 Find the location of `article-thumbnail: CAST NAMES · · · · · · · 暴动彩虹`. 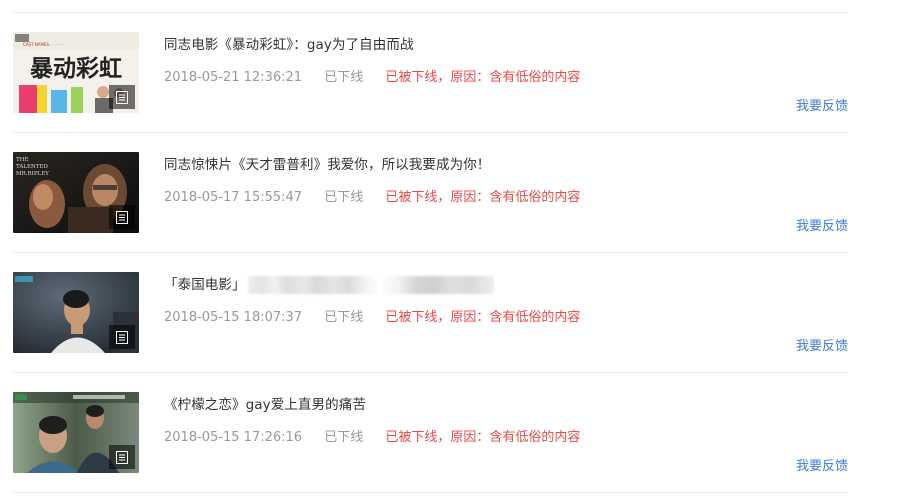

article-thumbnail: CAST NAMES · · · · · · · 暴动彩虹 is located at coordinates (76, 72).